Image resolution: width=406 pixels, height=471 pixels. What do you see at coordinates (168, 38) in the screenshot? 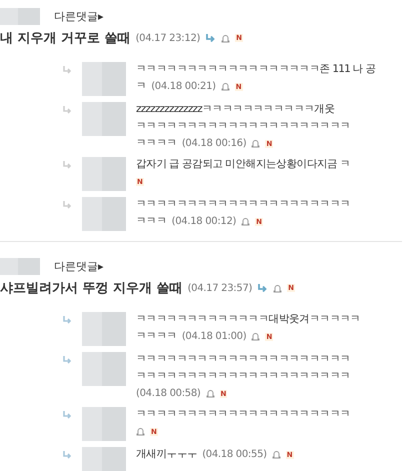
I see `timestamp: (04.17 23:12)` at bounding box center [168, 38].